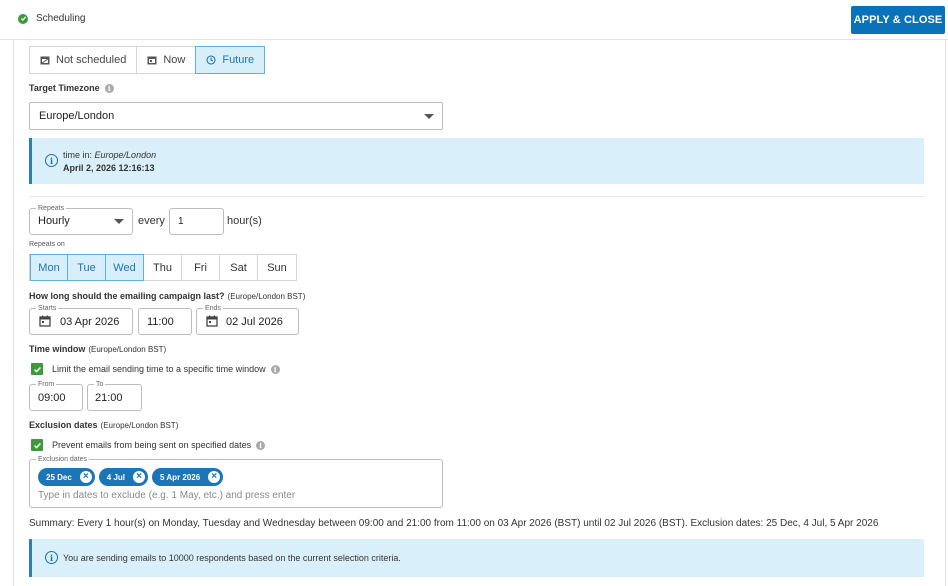  I want to click on header-bar: Scheduling APPLY & CLOSE, so click(474, 20).